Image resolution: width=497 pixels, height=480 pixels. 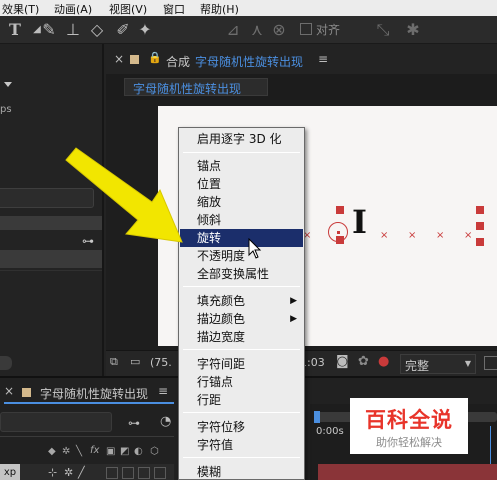 What do you see at coordinates (363, 361) in the screenshot?
I see `show-snapshot-icon: ✿` at bounding box center [363, 361].